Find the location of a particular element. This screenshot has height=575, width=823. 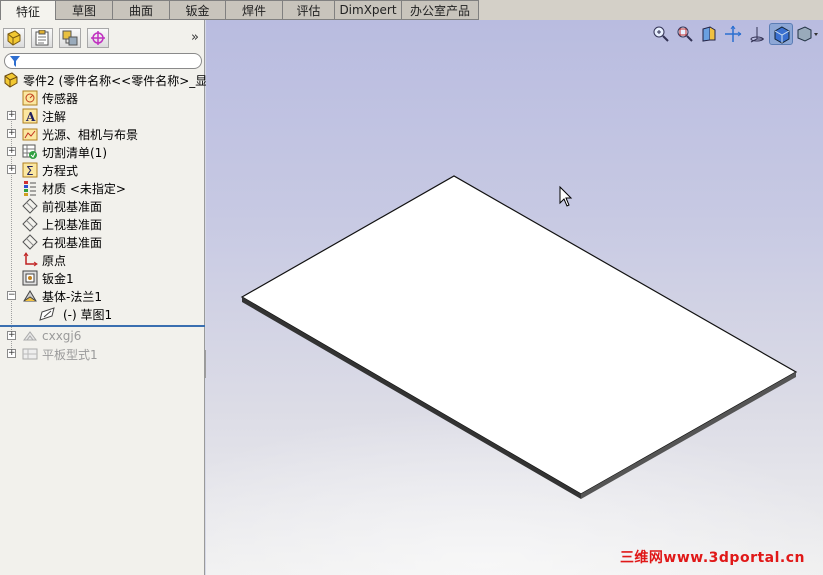

tab-weldments: 焊件 is located at coordinates (254, 10).